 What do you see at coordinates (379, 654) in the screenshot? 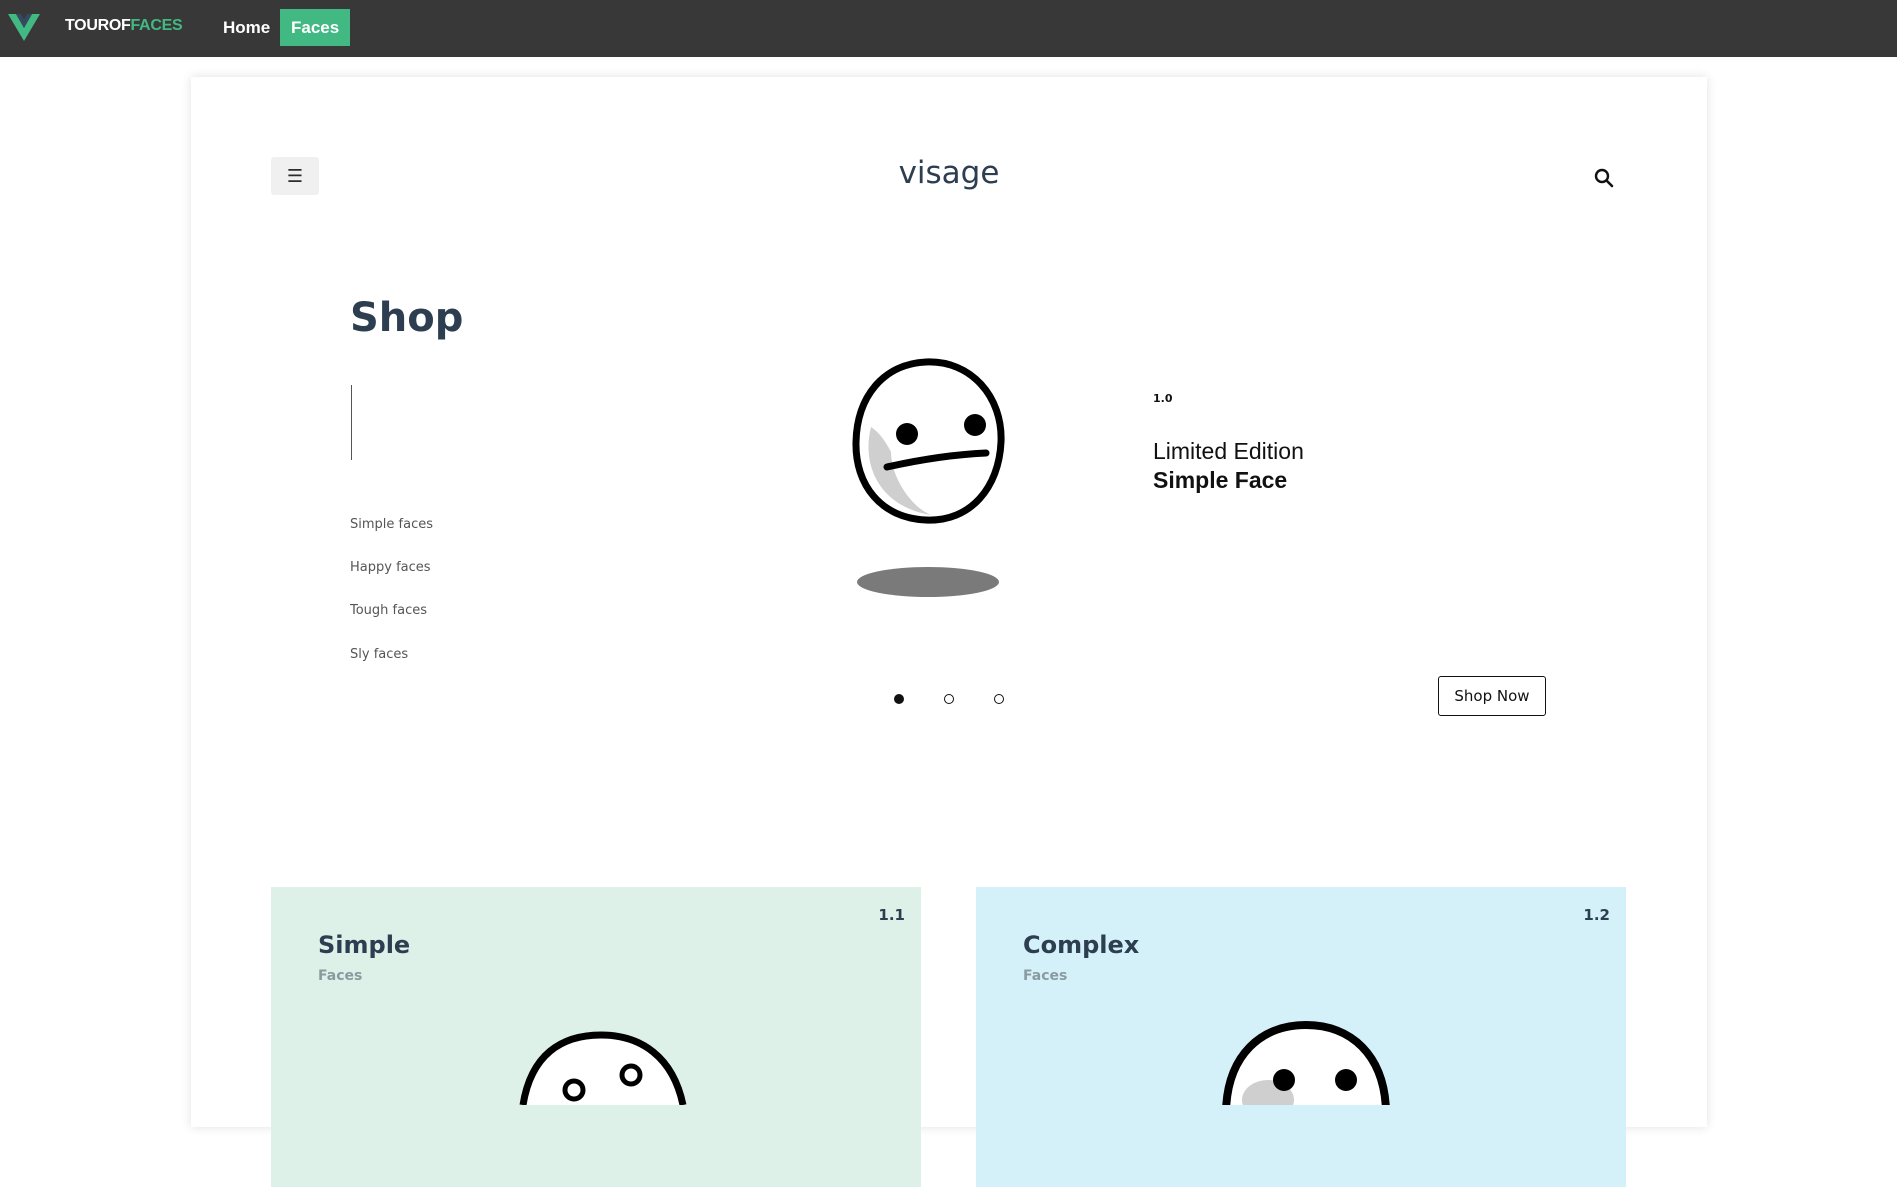
I see `category-link-sly: Sly faces` at bounding box center [379, 654].